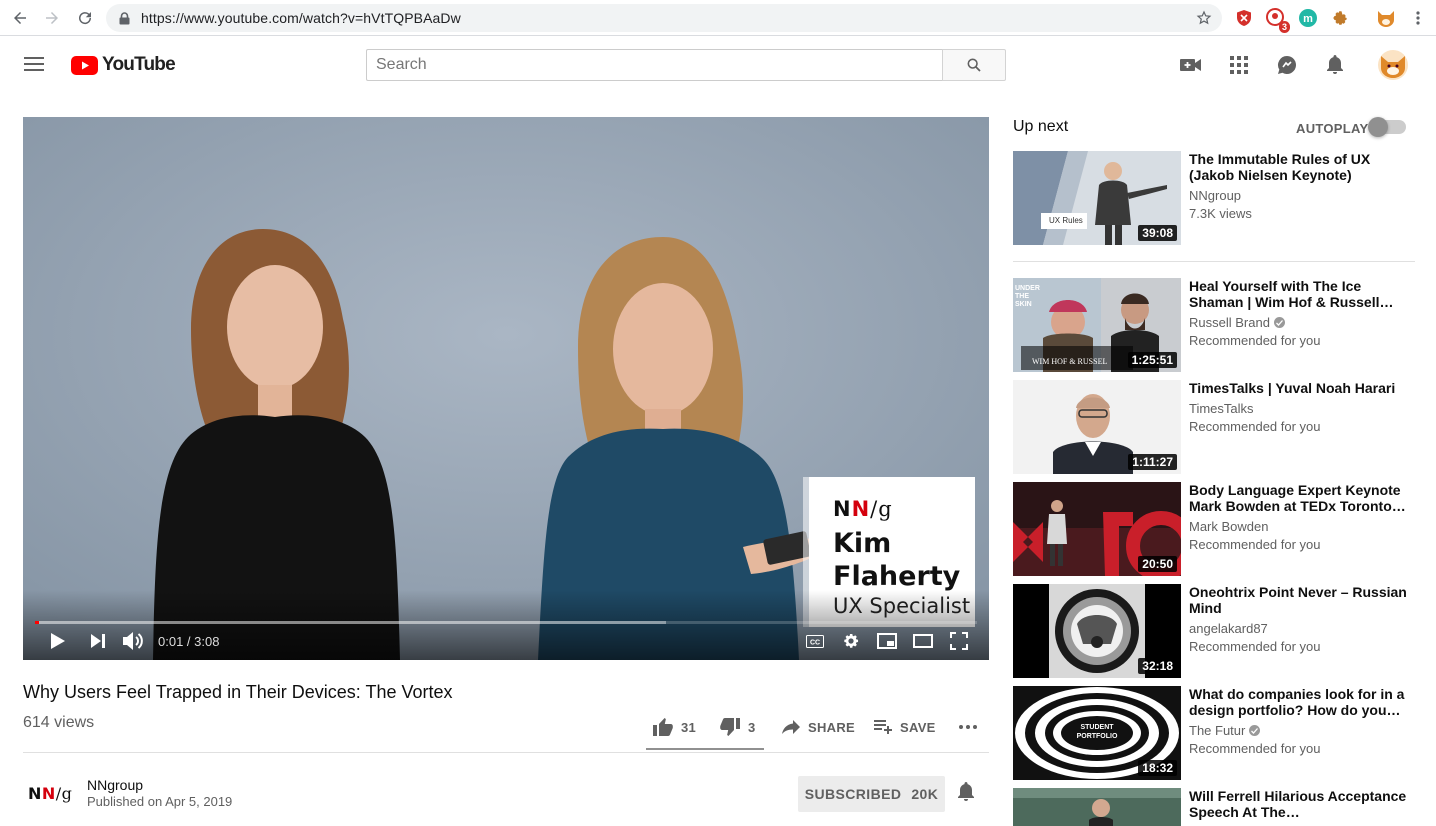 The image size is (1436, 826). I want to click on miniplayer-button, so click(887, 641).